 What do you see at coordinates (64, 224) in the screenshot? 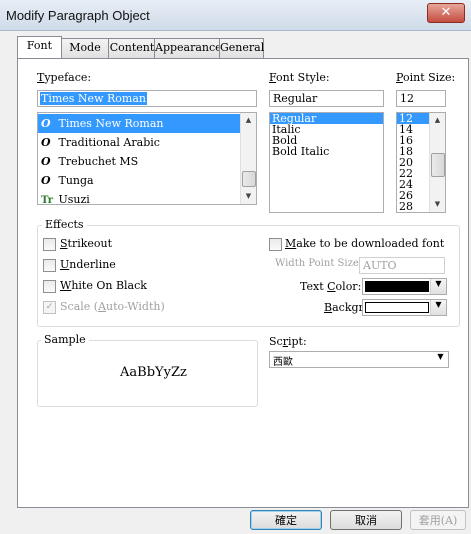
I see `effects-title: Effects` at bounding box center [64, 224].